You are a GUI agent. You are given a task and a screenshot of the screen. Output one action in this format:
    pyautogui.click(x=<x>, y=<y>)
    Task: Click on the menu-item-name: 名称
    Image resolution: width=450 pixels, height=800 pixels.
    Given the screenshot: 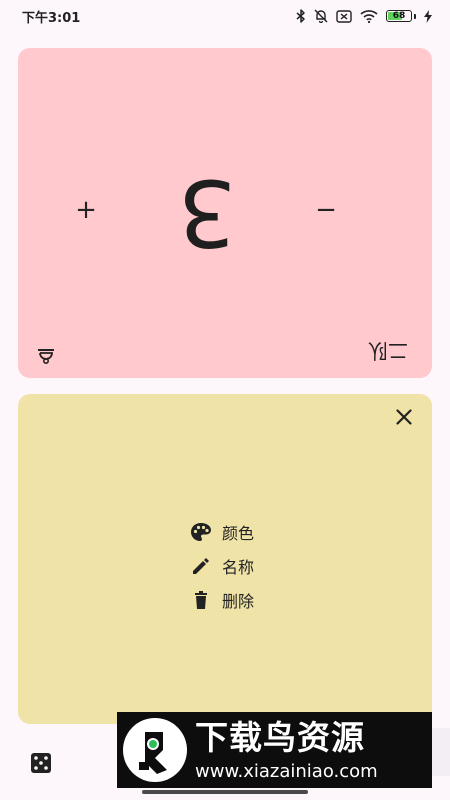 What is the action you would take?
    pyautogui.click(x=250, y=566)
    